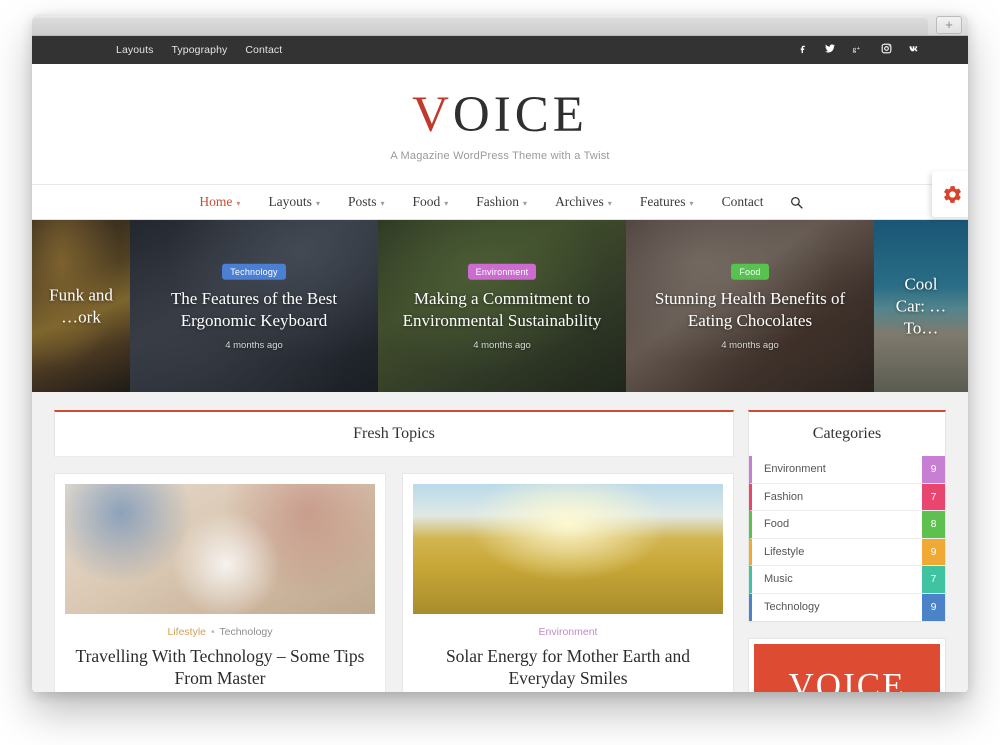  I want to click on slide-category-badge: Environment, so click(502, 271).